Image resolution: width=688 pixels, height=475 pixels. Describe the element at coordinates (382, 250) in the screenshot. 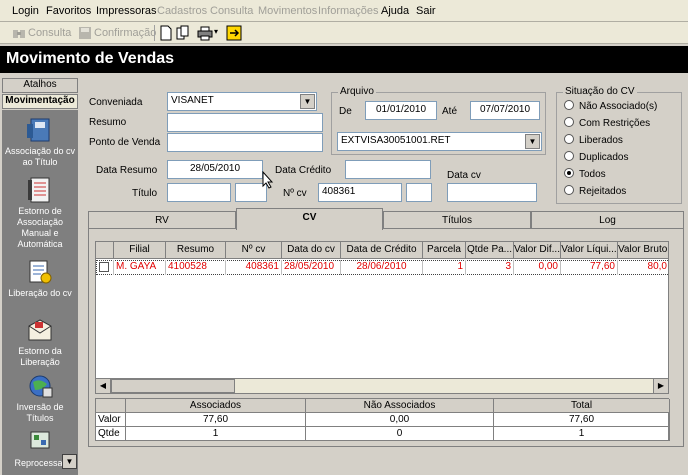

I see `grid-header-data-credito: Data de Crédito` at that location.